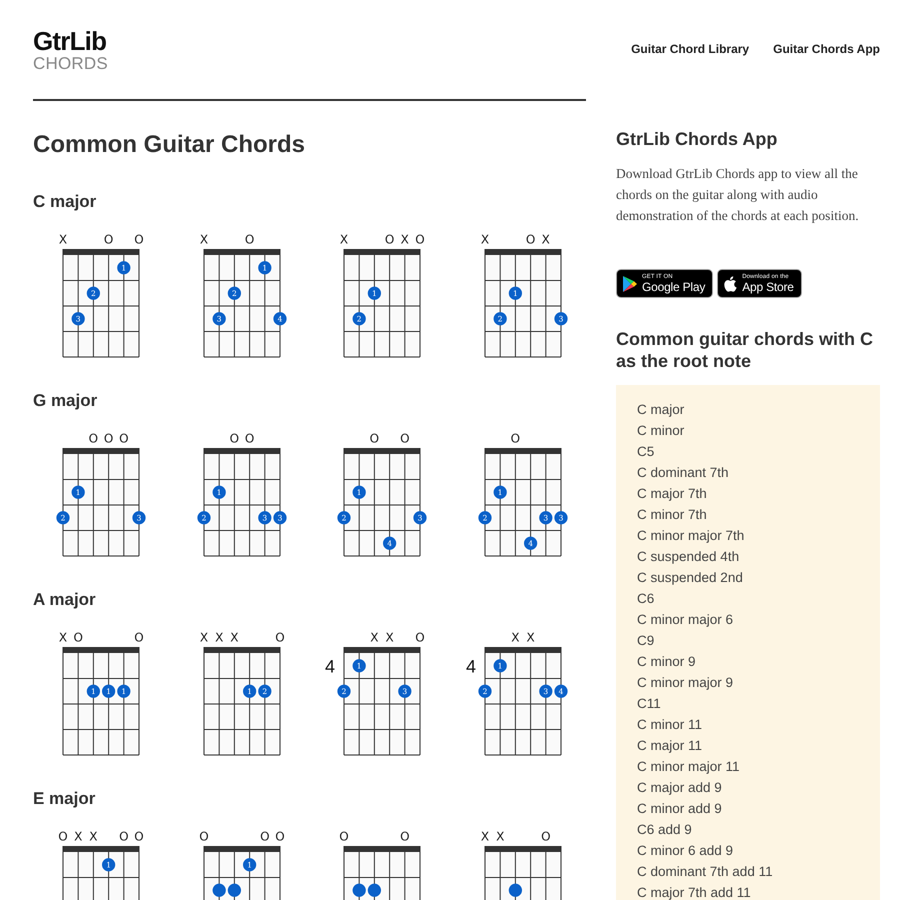 This screenshot has width=900, height=900. I want to click on chord-link: C6, so click(645, 598).